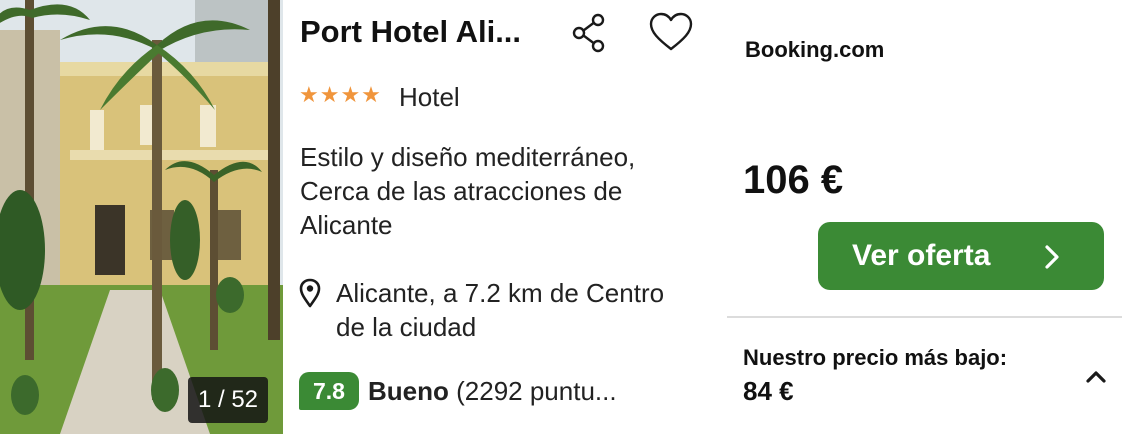 The height and width of the screenshot is (434, 1126). Describe the element at coordinates (1052, 257) in the screenshot. I see `chevron-right-icon` at that location.